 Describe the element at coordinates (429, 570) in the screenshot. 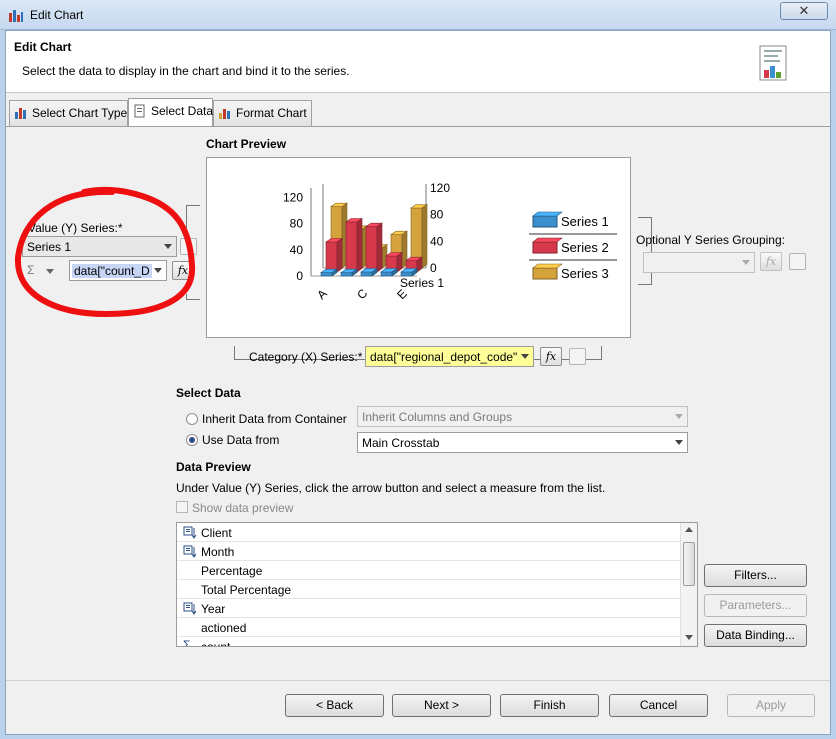

I see `list-item: Percentage` at that location.